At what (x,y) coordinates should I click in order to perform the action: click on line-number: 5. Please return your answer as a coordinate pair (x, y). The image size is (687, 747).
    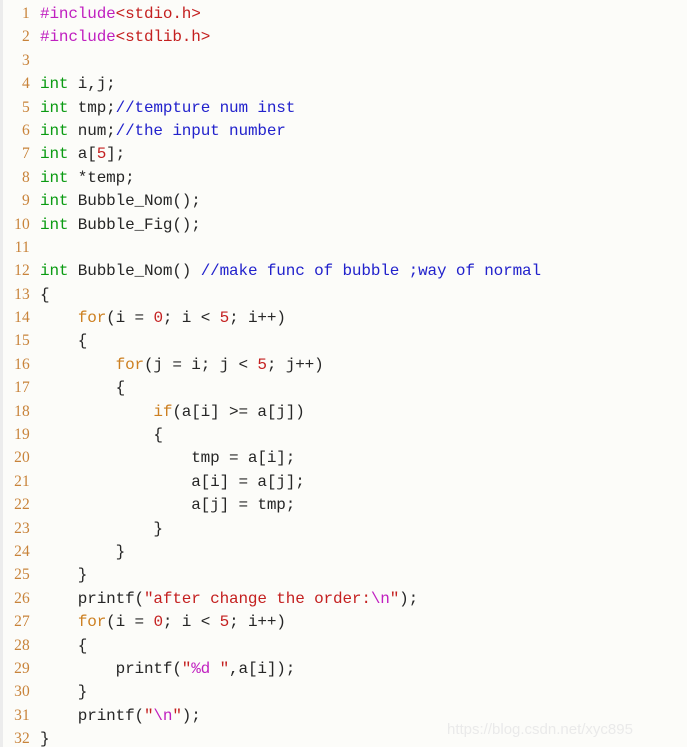
    Looking at the image, I should click on (26, 107).